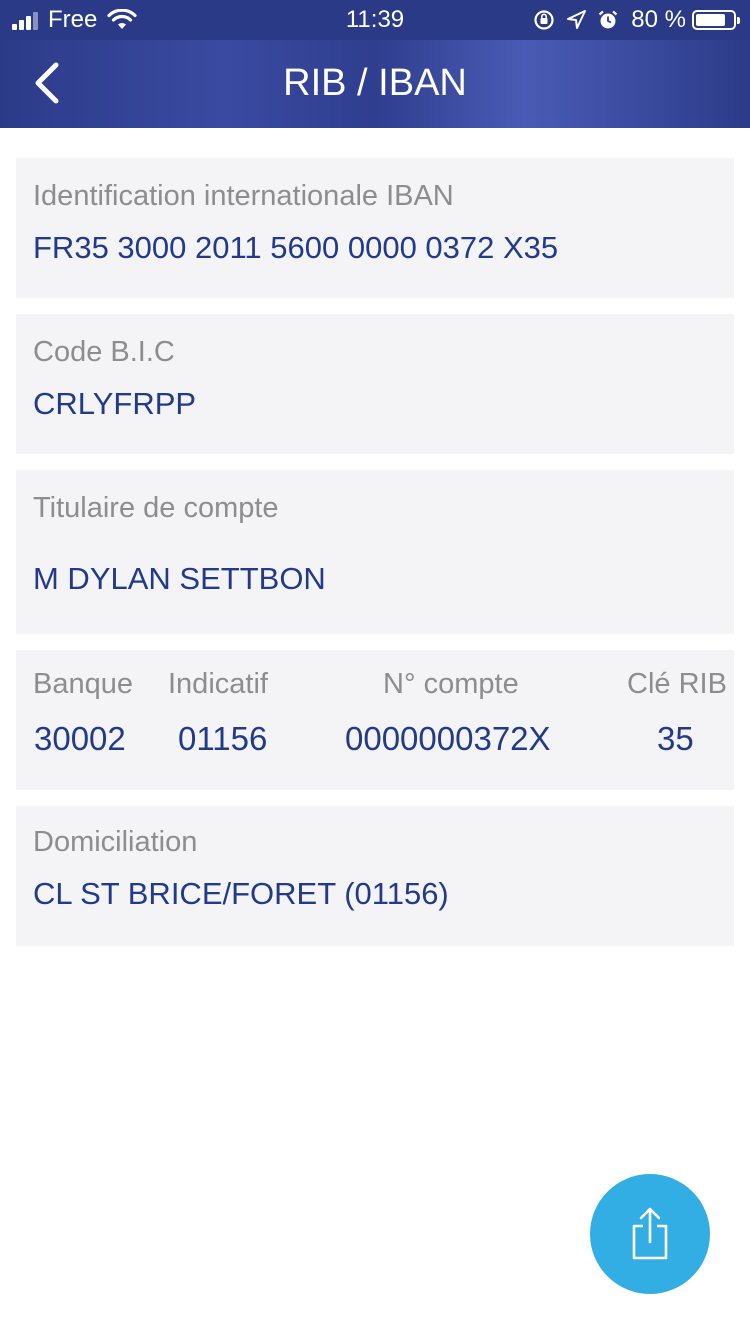  Describe the element at coordinates (179, 579) in the screenshot. I see `account-holder-value: M DYLAN SETTBON` at that location.